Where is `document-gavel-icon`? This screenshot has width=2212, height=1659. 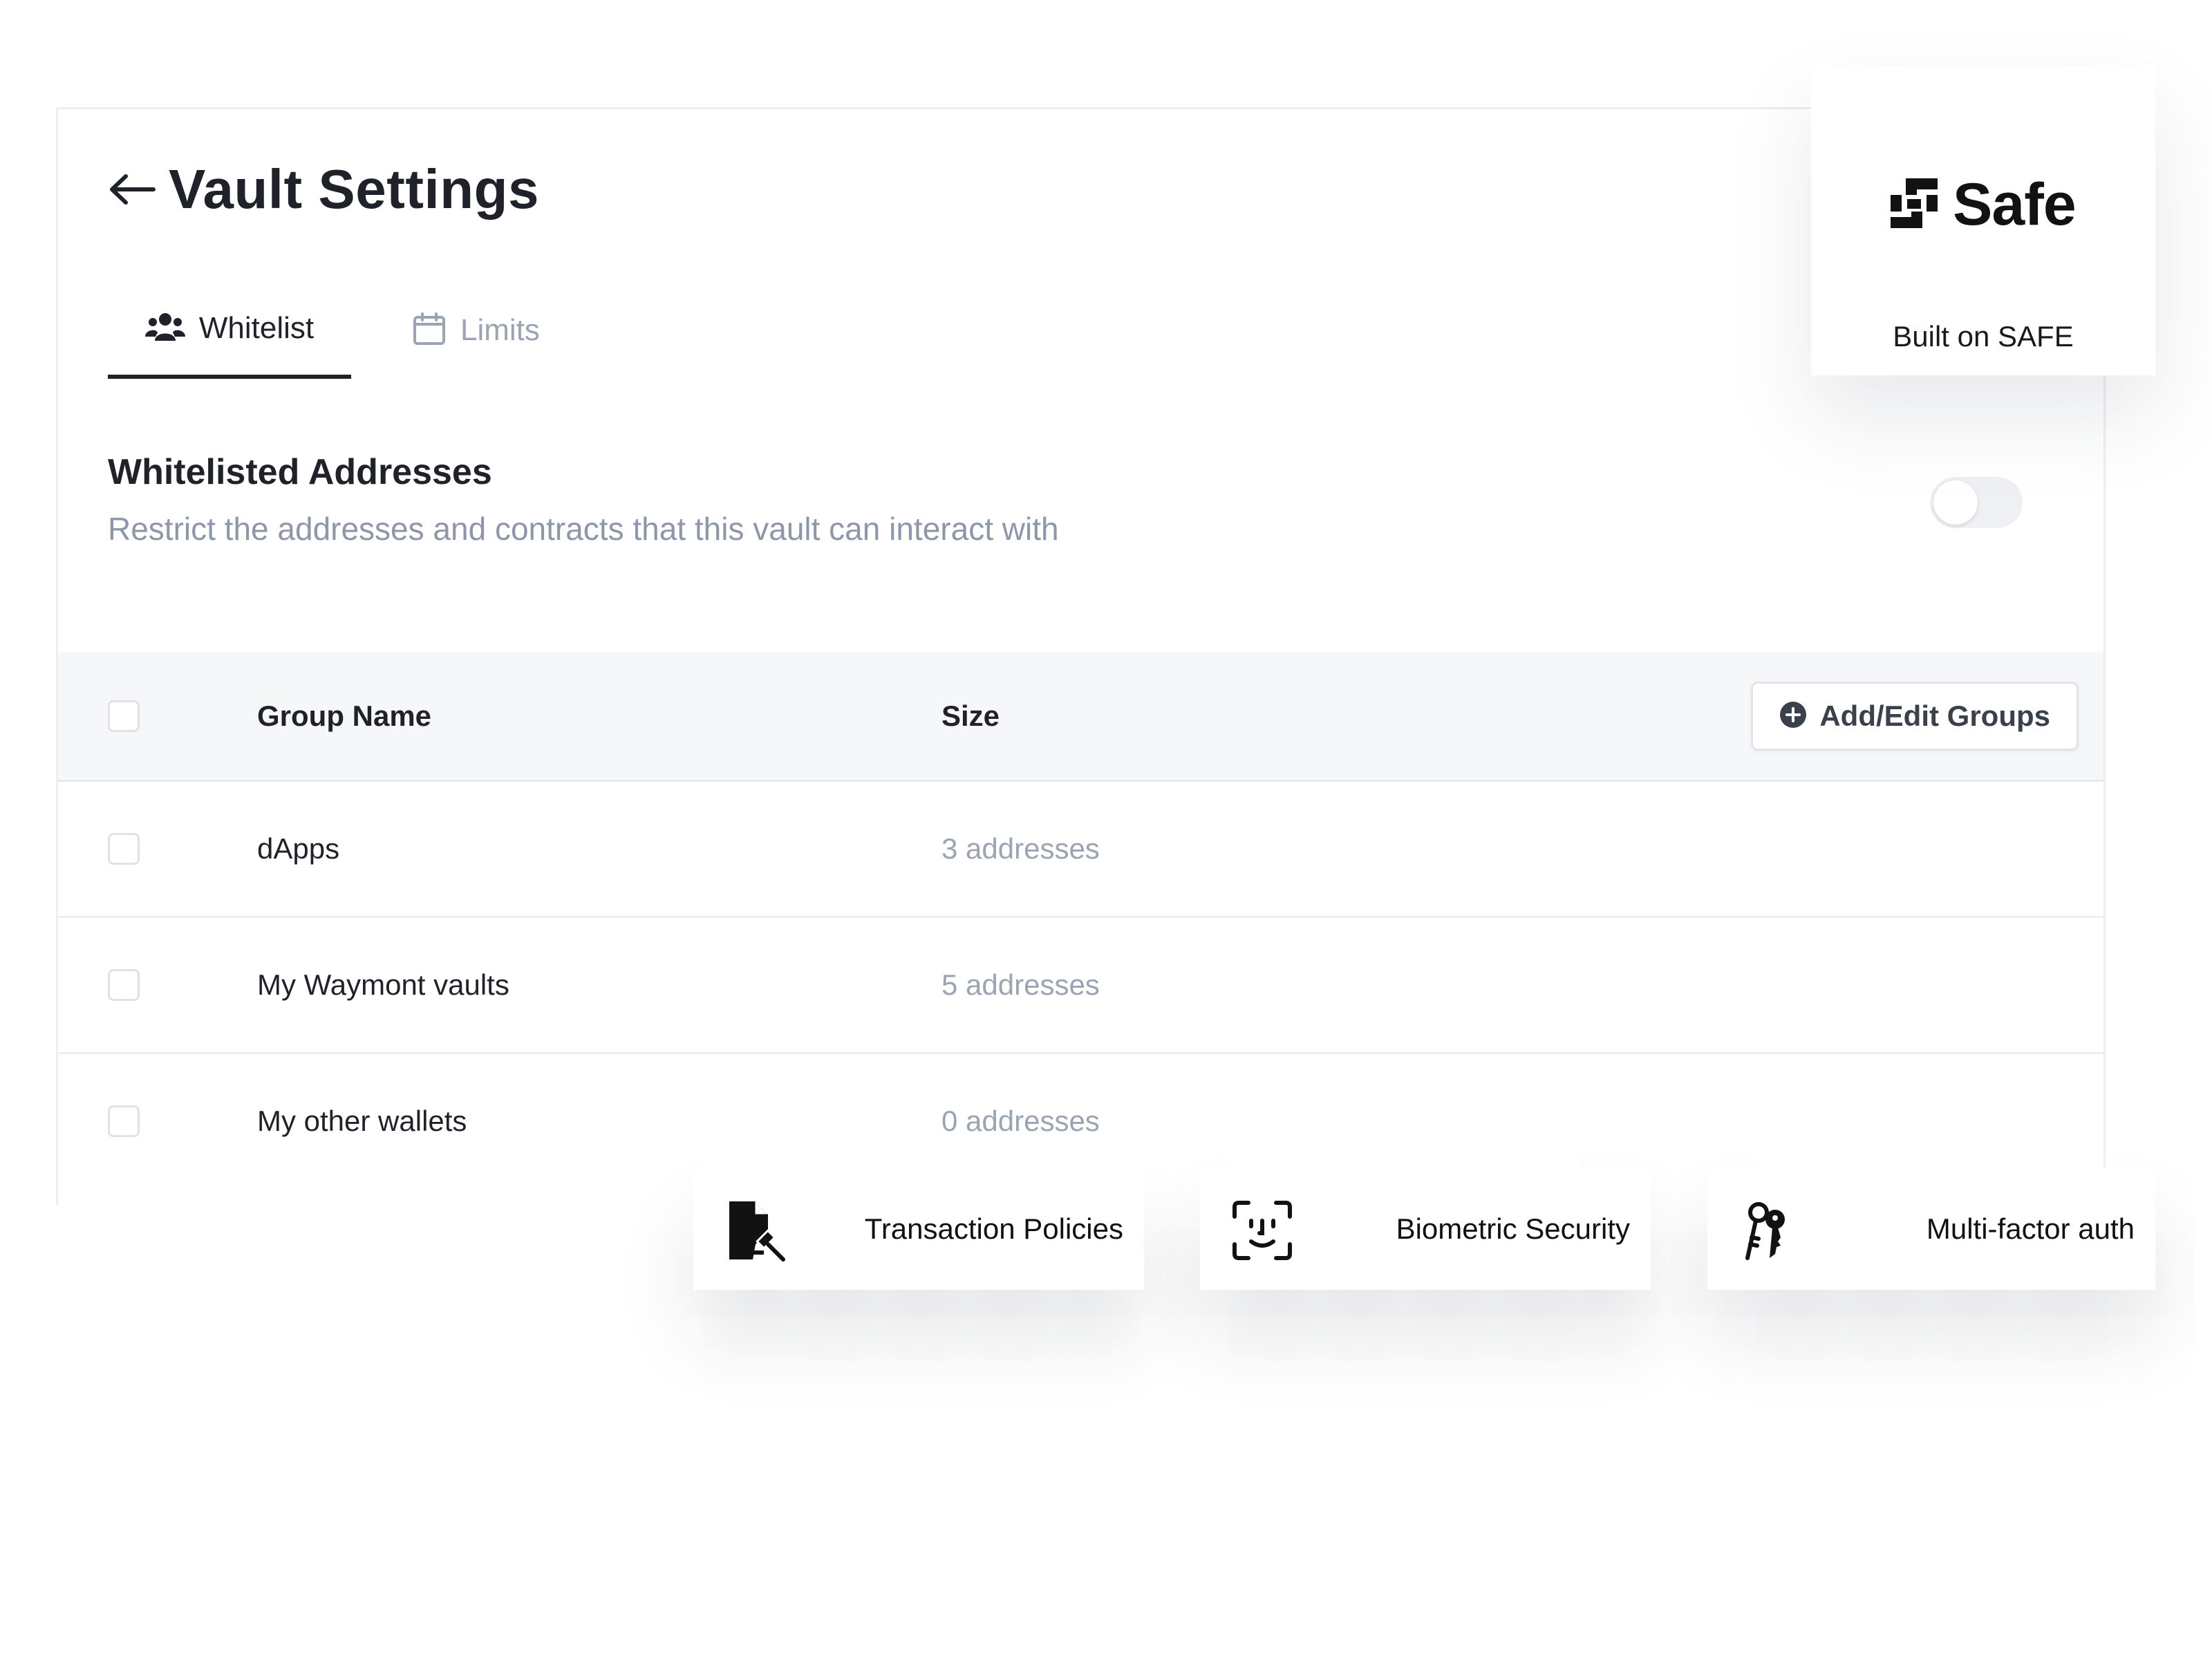
document-gavel-icon is located at coordinates (756, 1230).